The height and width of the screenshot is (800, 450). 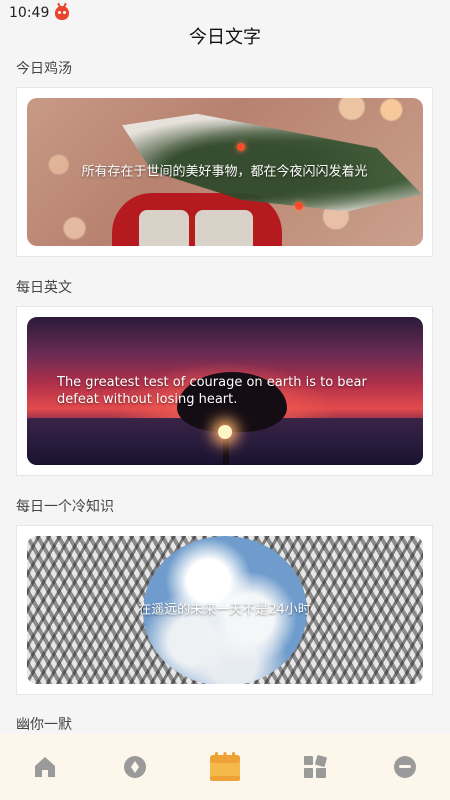 I want to click on status-time: 10:49, so click(x=29, y=13).